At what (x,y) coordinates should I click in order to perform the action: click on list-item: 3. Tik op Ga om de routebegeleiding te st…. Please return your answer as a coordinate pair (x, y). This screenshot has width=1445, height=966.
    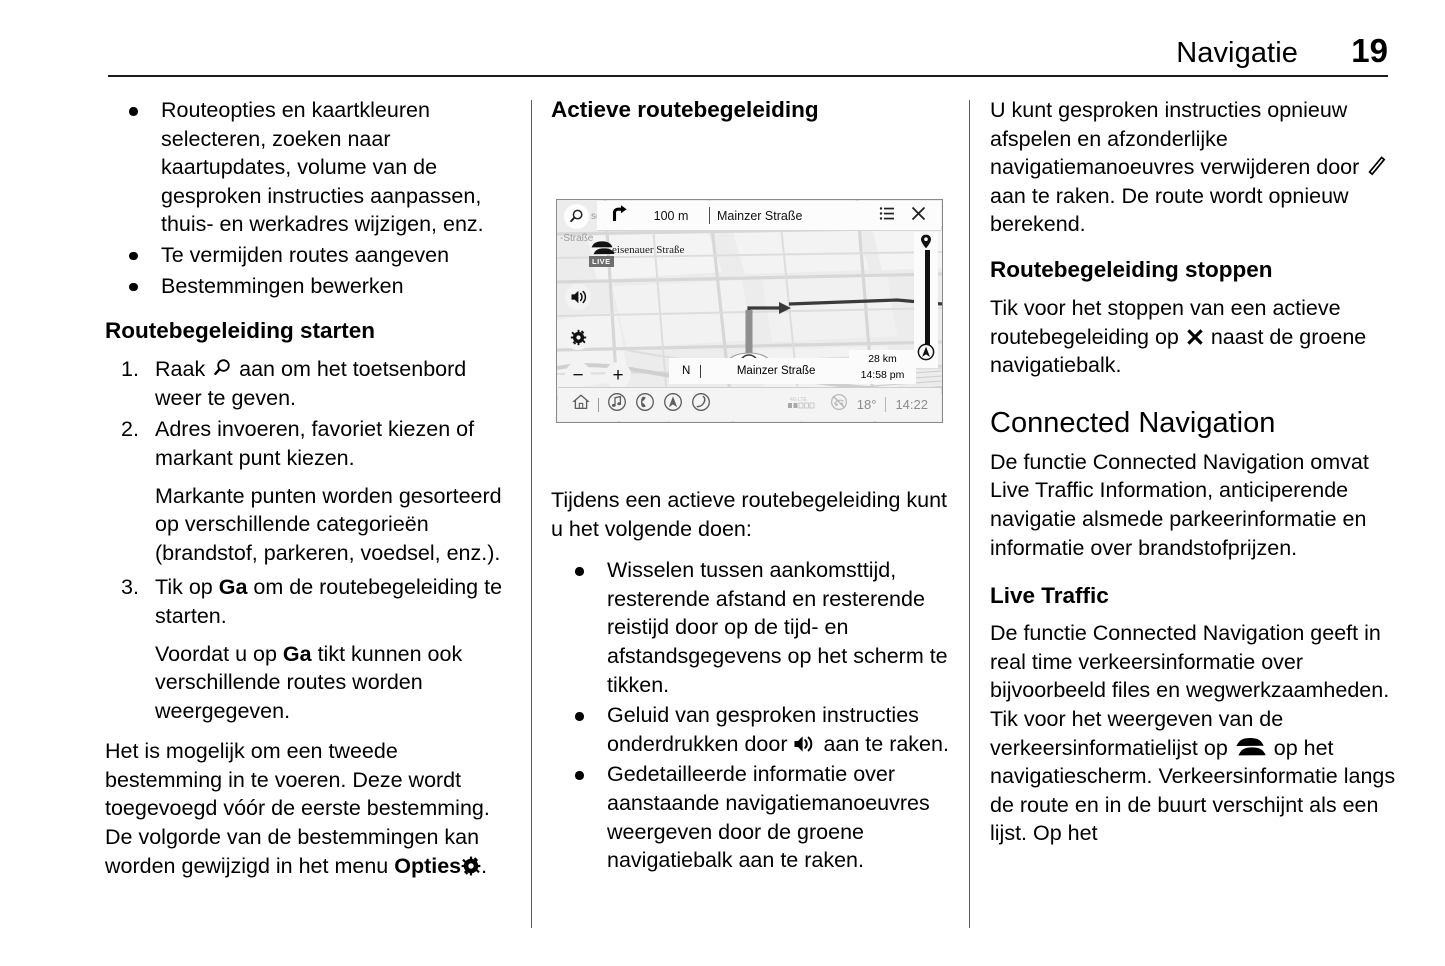
    Looking at the image, I should click on (309, 601).